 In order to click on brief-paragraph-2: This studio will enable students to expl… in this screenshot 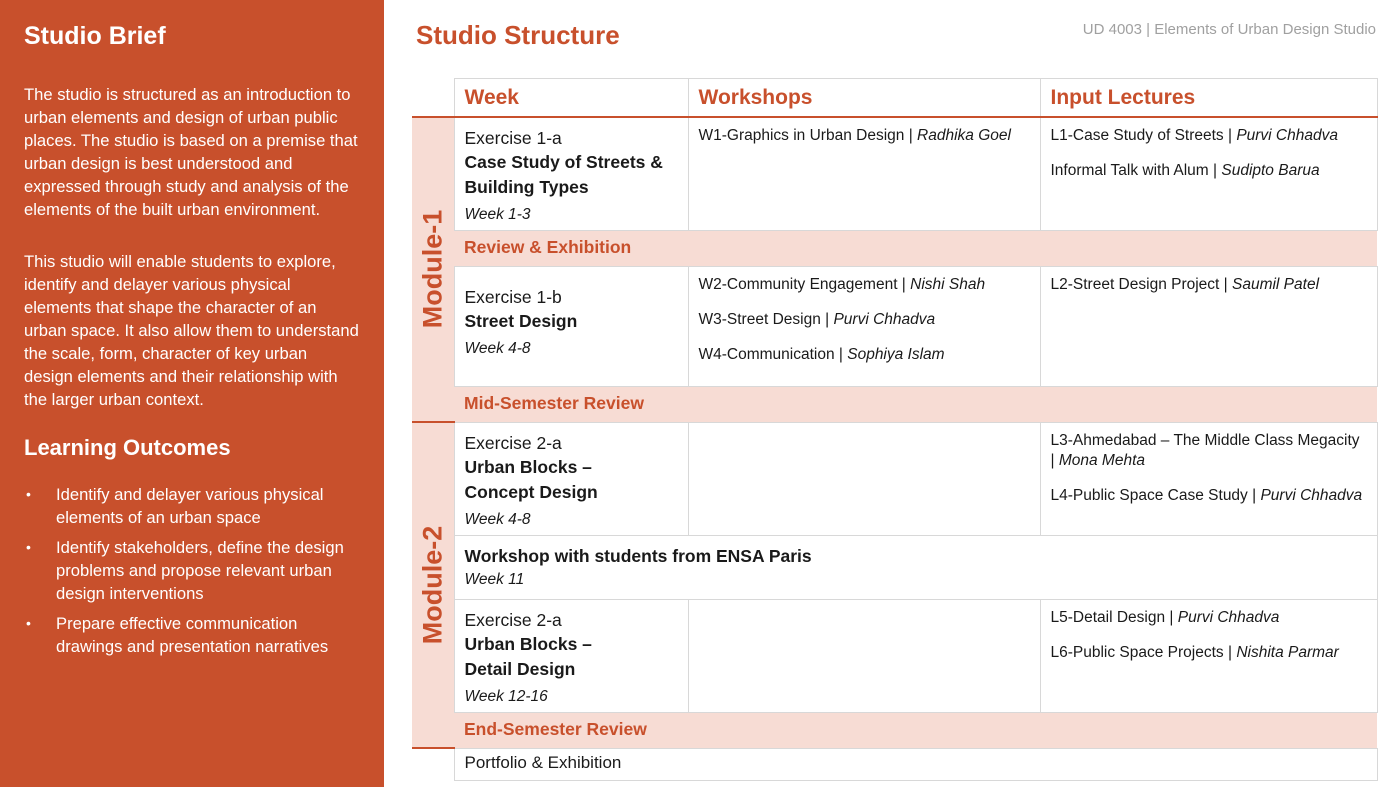, I will do `click(191, 330)`.